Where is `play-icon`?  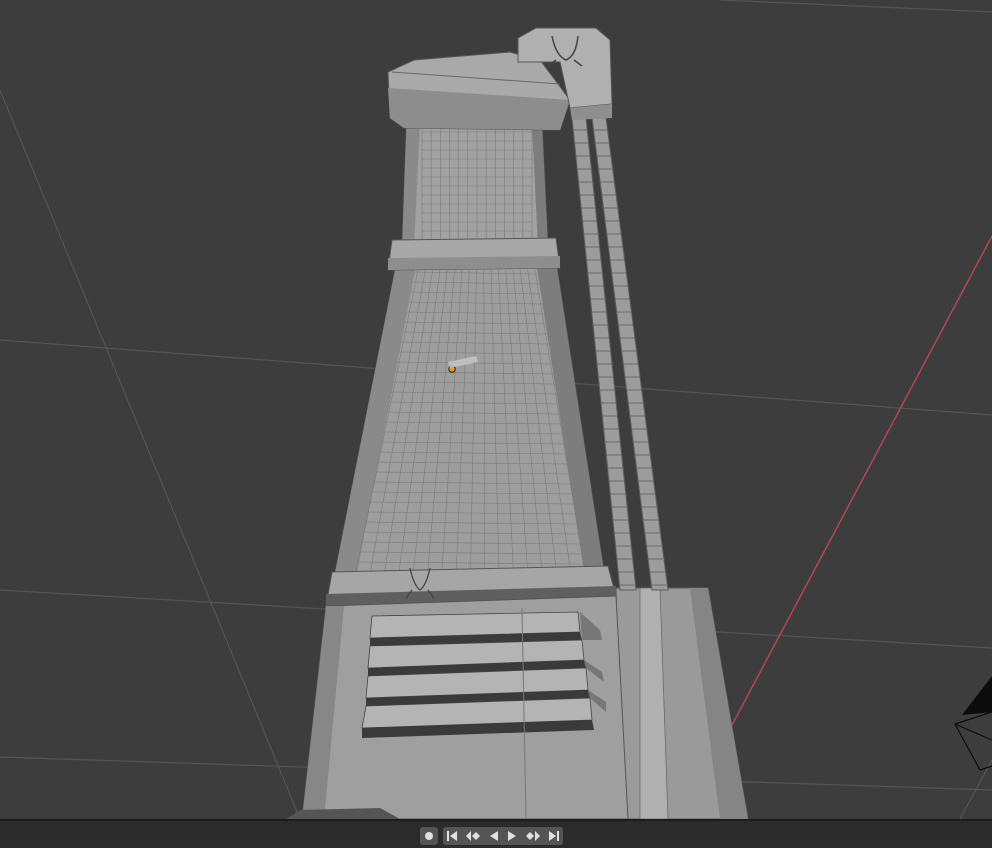 play-icon is located at coordinates (512, 836).